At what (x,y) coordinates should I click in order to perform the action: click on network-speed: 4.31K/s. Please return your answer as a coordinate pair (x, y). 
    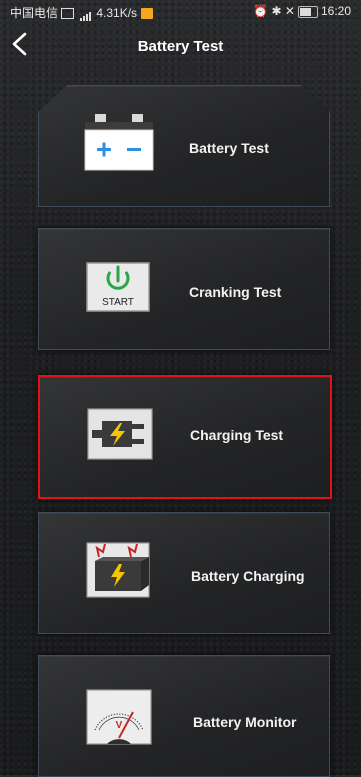
    Looking at the image, I should click on (117, 13).